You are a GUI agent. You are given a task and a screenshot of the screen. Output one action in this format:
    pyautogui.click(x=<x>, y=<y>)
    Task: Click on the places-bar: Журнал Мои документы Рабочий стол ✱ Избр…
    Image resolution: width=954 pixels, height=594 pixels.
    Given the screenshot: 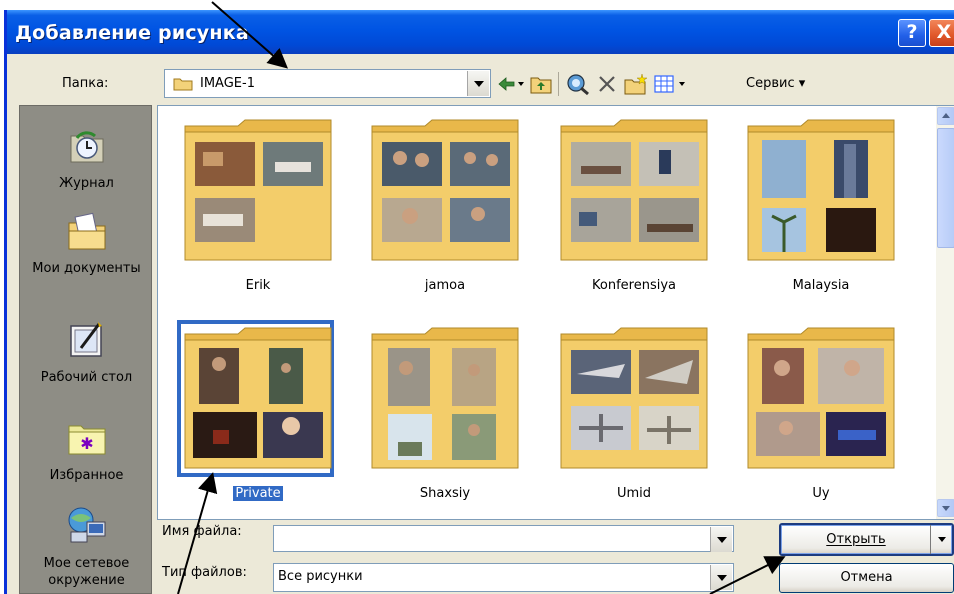 What is the action you would take?
    pyautogui.click(x=85, y=349)
    